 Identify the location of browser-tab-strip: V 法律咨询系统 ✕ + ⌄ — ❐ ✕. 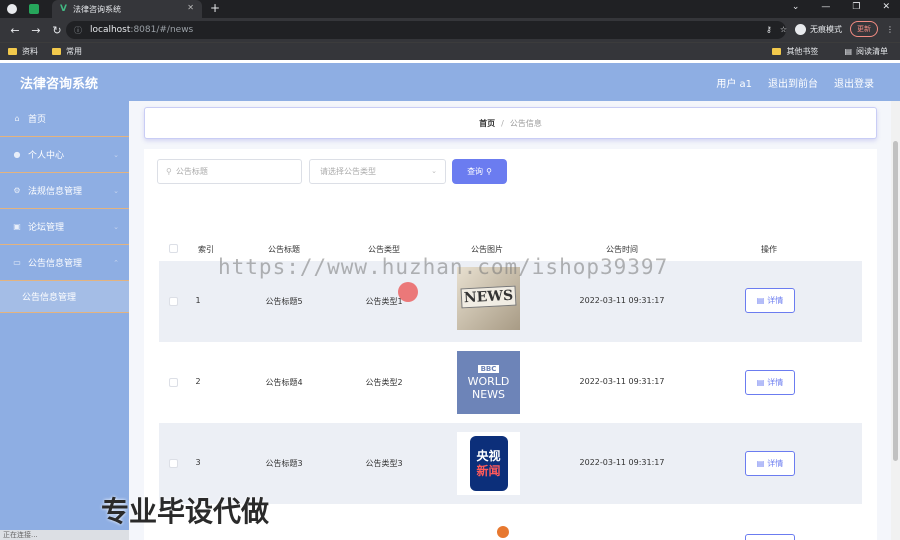
(450, 9).